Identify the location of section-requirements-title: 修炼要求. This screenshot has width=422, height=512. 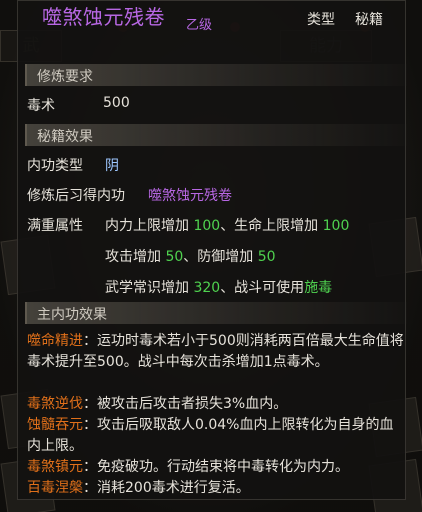
(65, 77).